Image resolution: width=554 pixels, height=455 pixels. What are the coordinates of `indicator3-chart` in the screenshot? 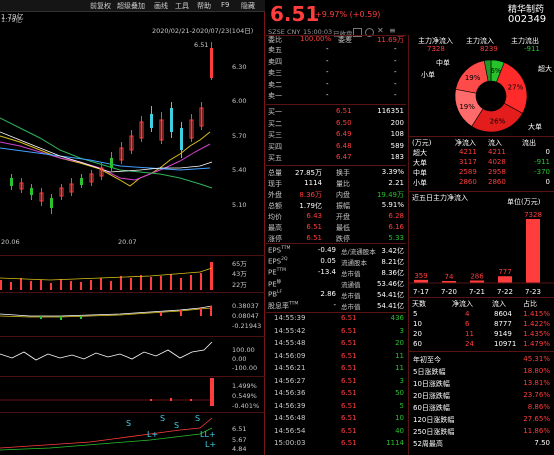 It's located at (107, 392).